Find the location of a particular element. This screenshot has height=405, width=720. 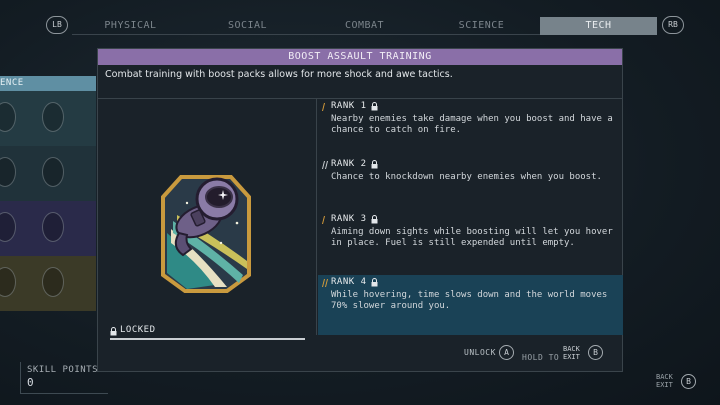

skill-points-box: SKILL POINTS 0 is located at coordinates (64, 378).